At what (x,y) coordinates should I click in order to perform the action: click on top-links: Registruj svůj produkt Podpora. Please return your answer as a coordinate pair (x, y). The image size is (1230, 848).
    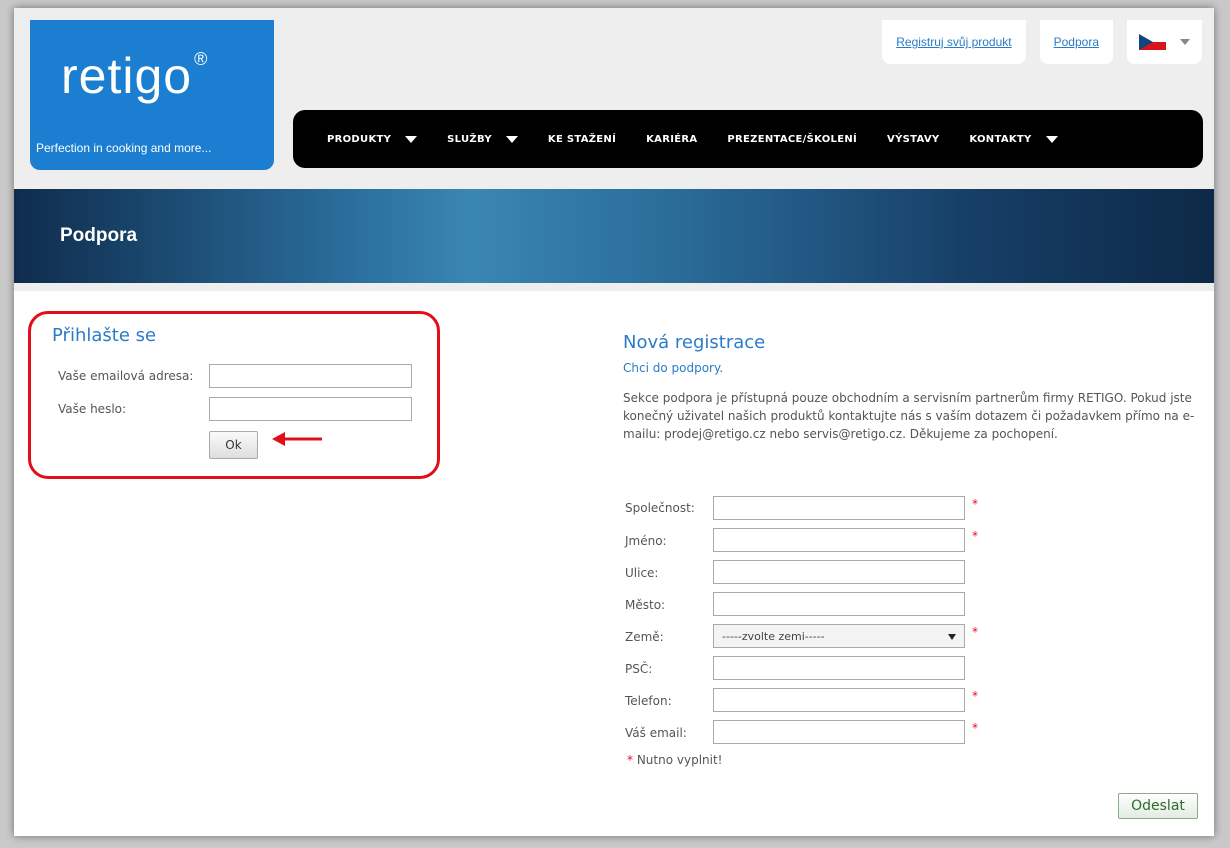
    Looking at the image, I should click on (1042, 42).